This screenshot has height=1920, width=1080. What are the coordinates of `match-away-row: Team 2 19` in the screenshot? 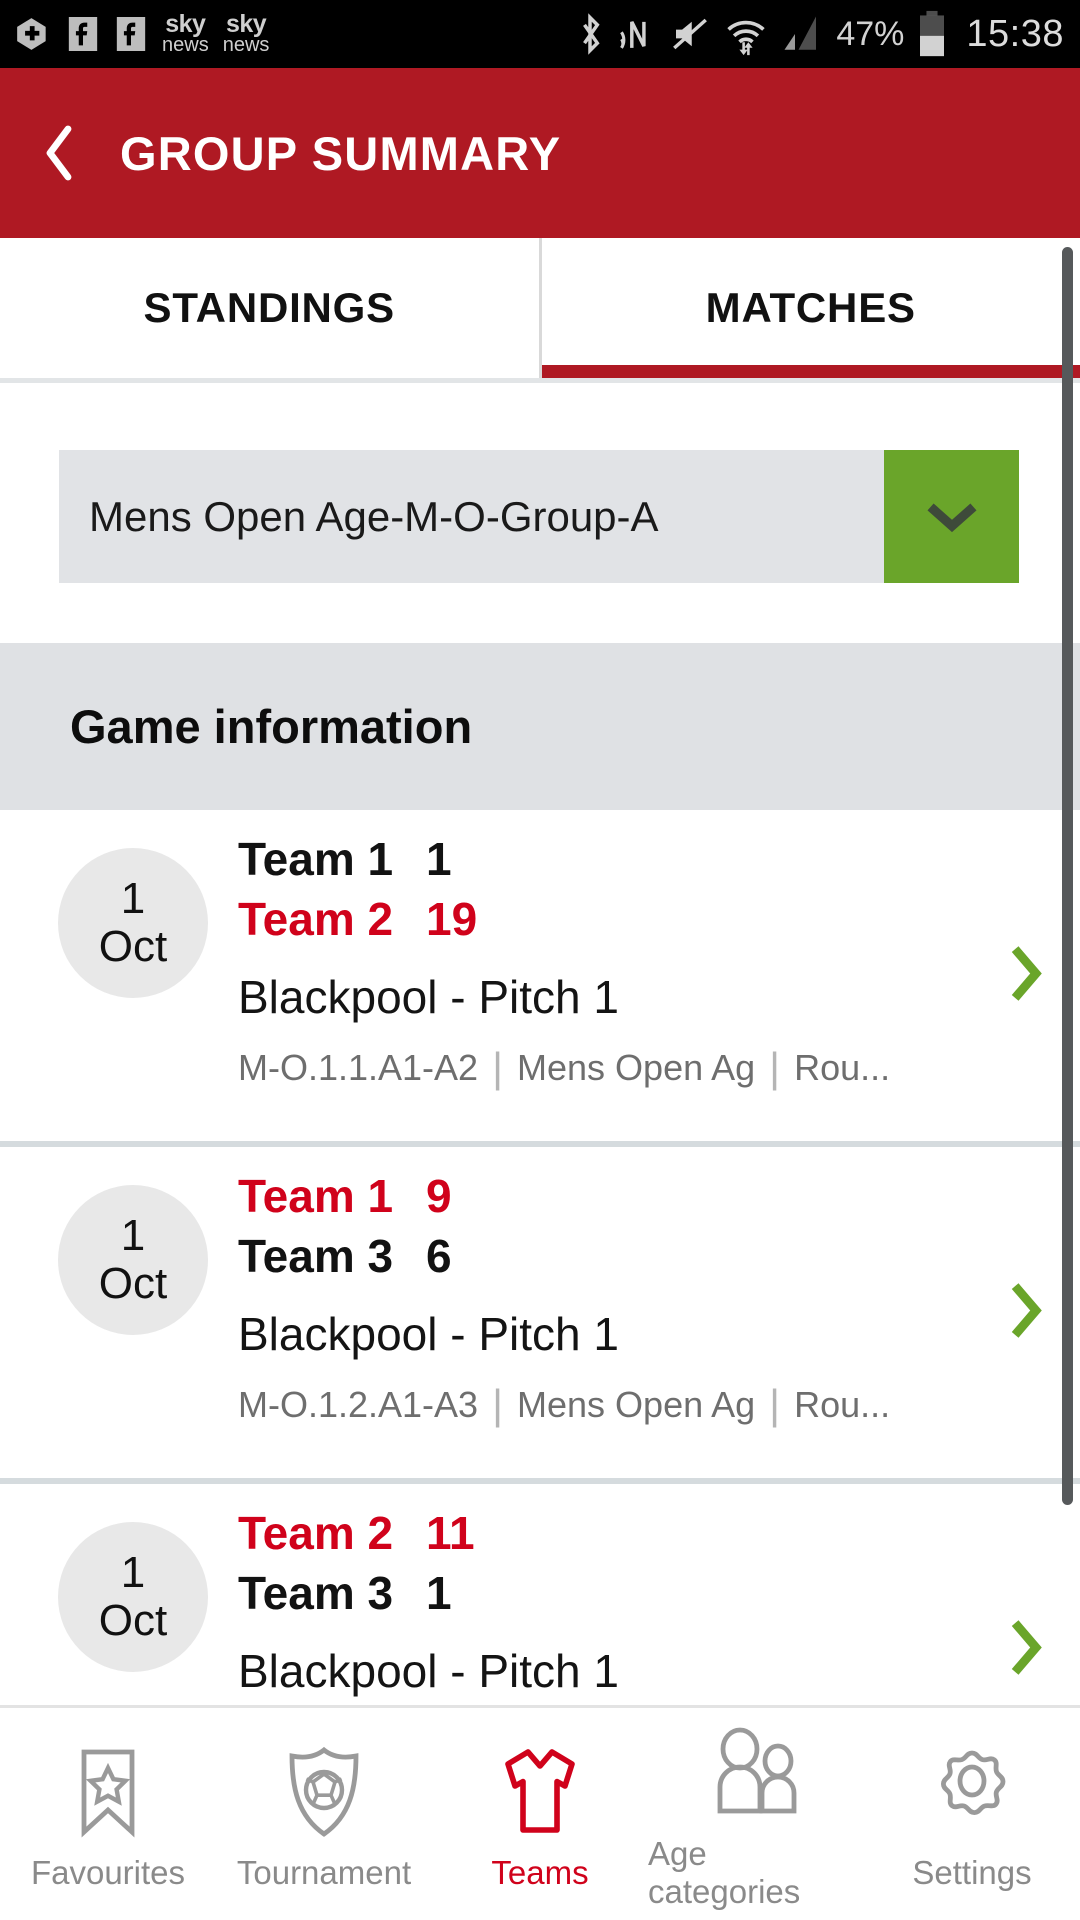 It's located at (604, 919).